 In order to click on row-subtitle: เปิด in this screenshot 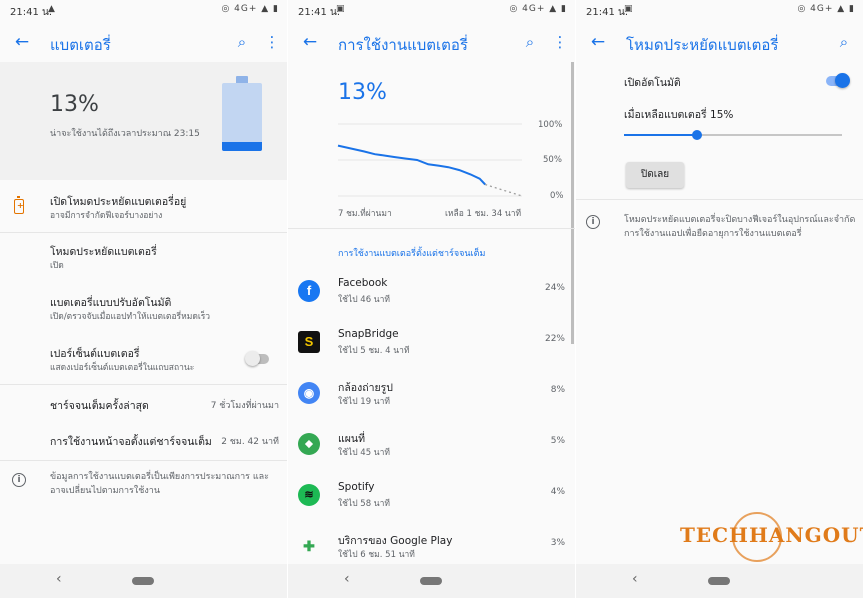, I will do `click(57, 266)`.